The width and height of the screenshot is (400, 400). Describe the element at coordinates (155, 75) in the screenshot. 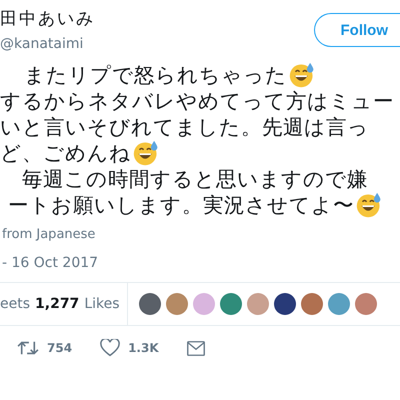

I see `tweet-text-line: またリプで怒られちゃった` at that location.